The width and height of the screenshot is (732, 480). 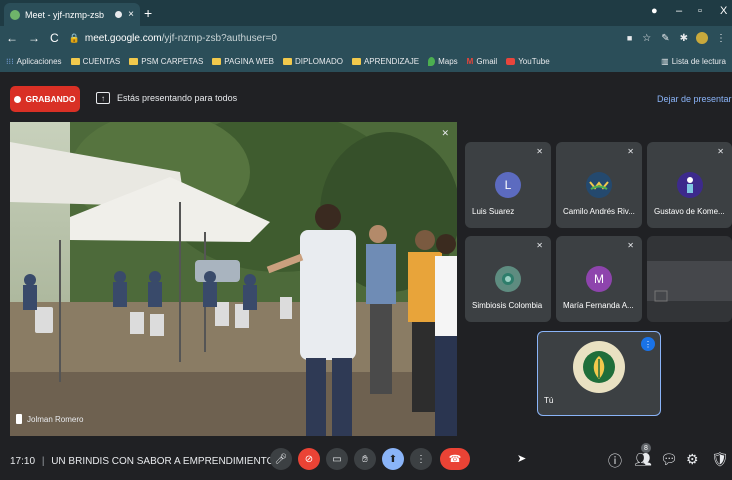 I want to click on maximize-button: ▫, so click(x=700, y=11).